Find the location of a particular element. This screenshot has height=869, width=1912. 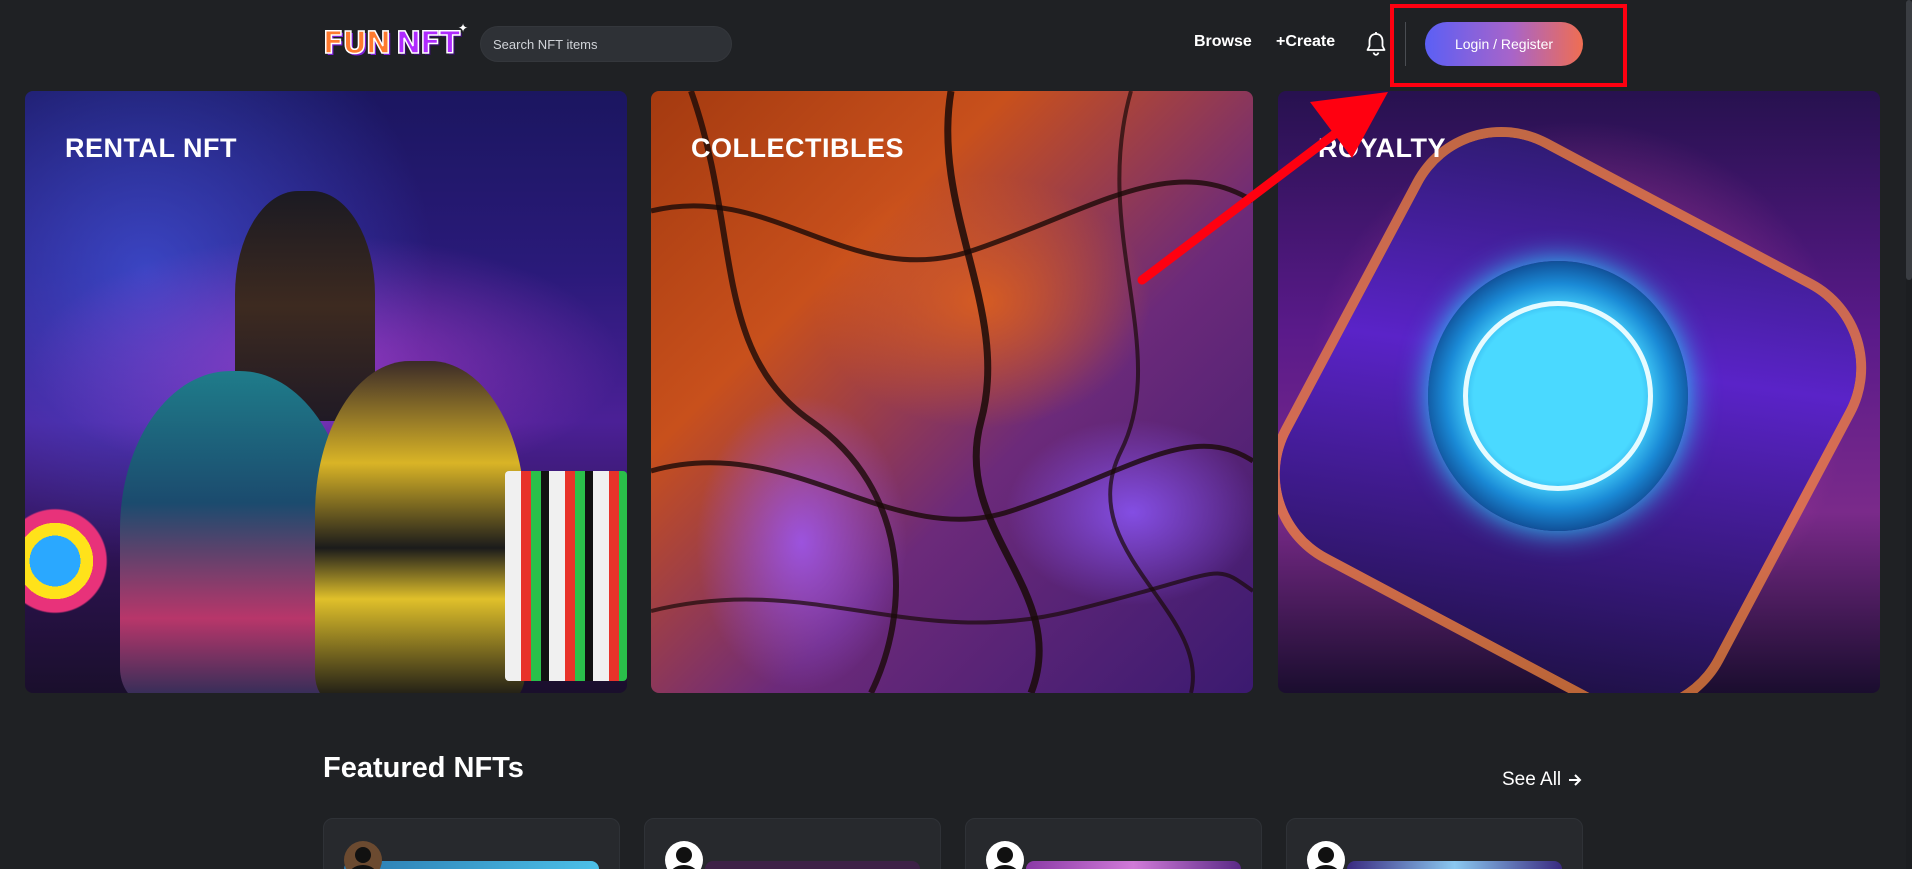

bell-icon is located at coordinates (1376, 44).